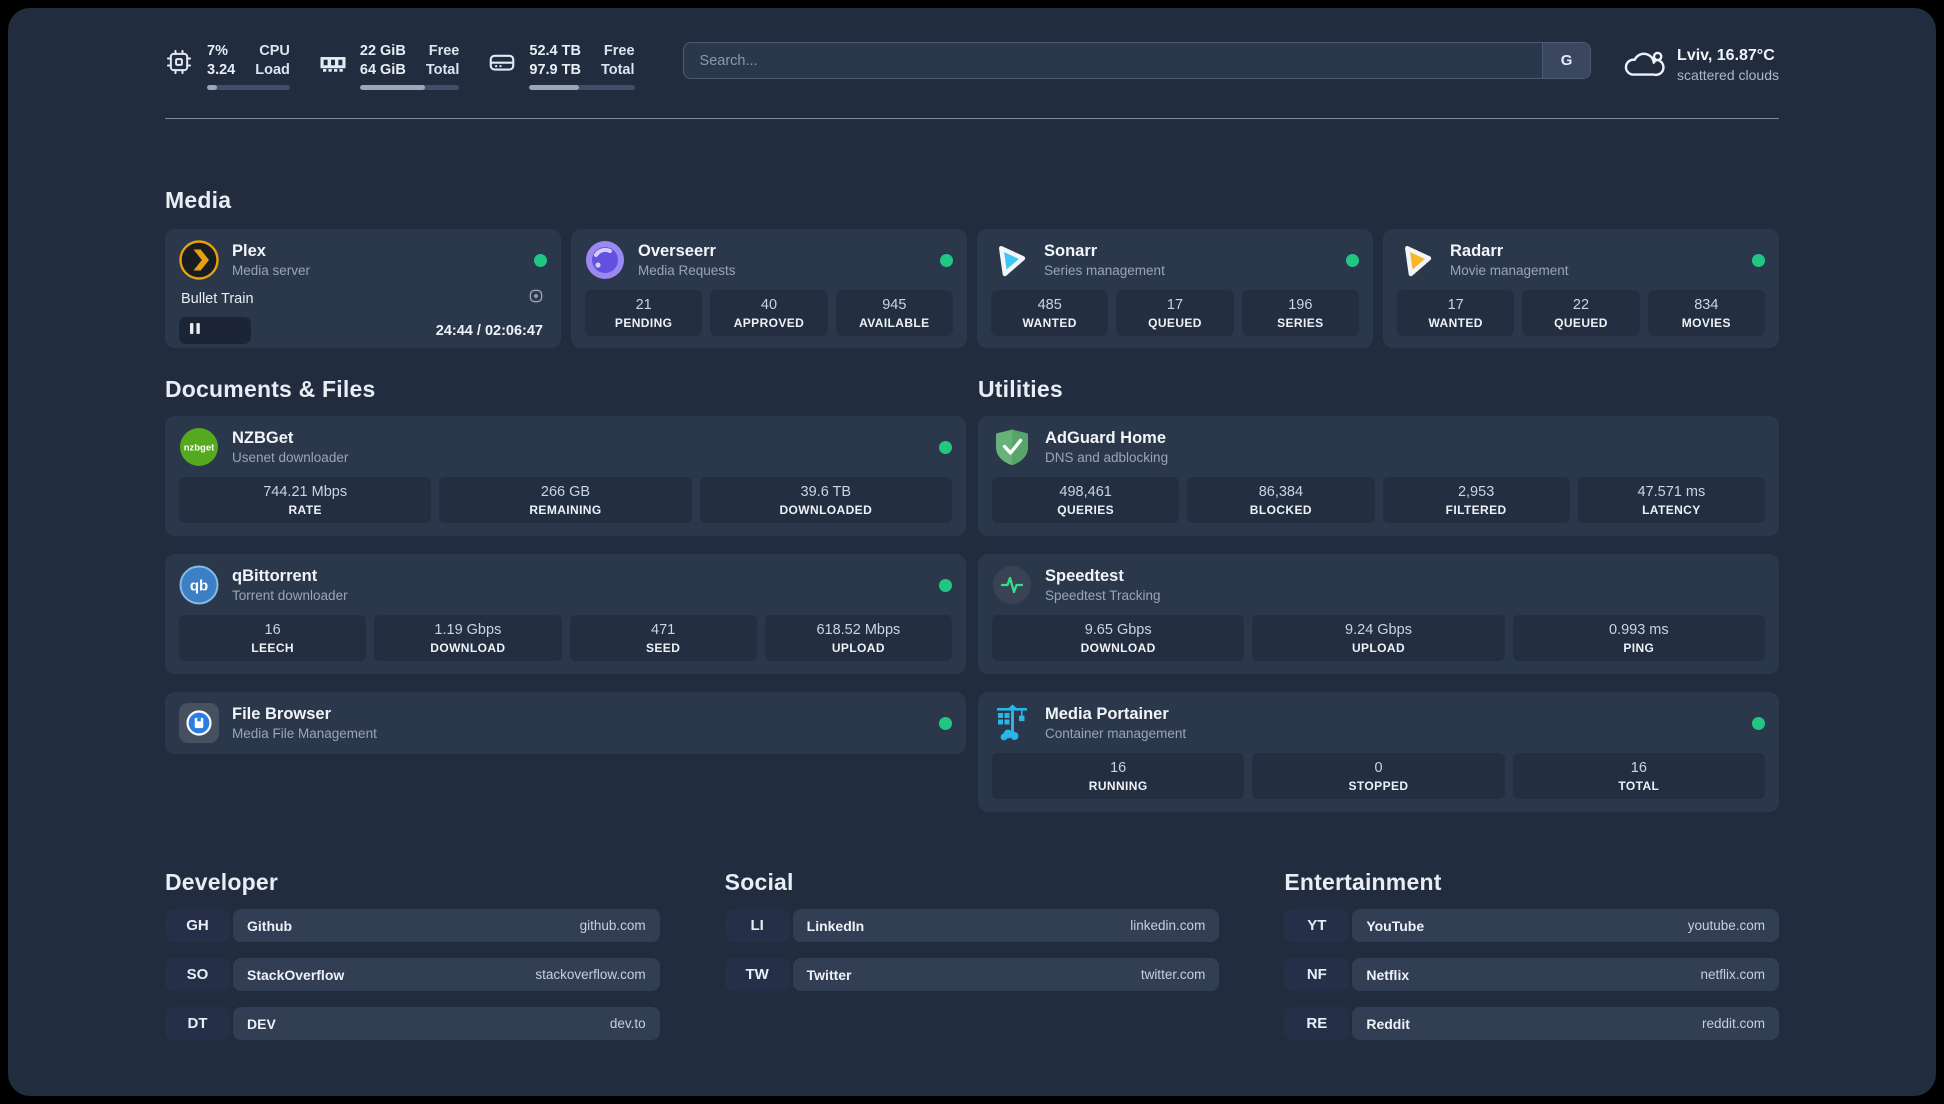 The height and width of the screenshot is (1104, 1944). What do you see at coordinates (617, 70) in the screenshot?
I see `disk-total-label: Total` at bounding box center [617, 70].